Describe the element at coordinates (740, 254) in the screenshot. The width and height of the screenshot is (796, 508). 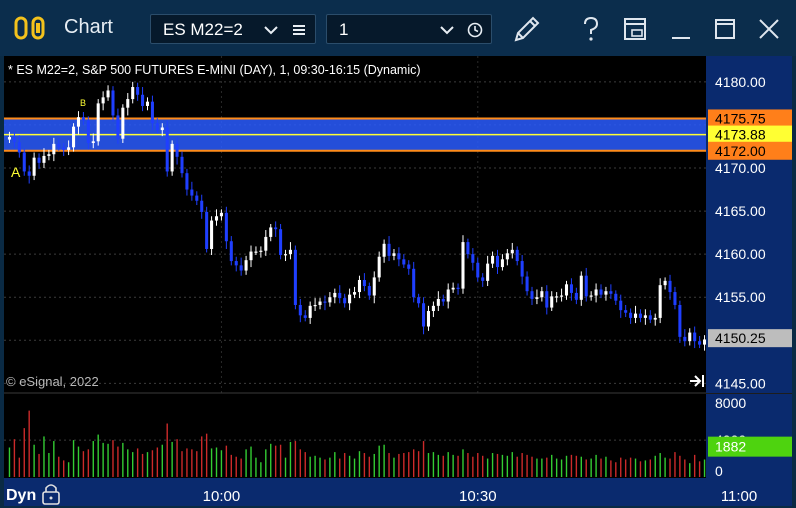
I see `price-tick-label: 4160.00` at that location.